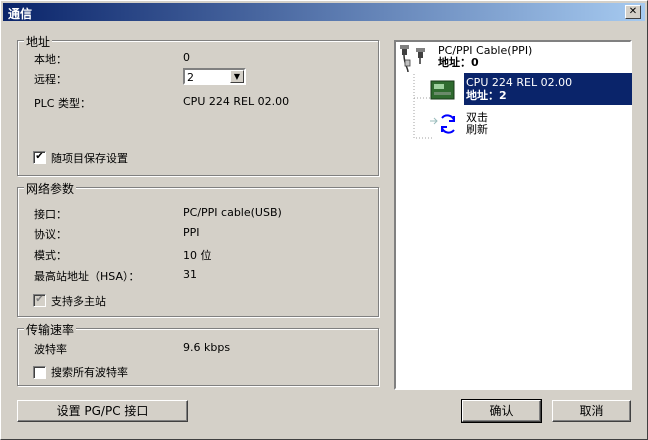 Image resolution: width=648 pixels, height=440 pixels. I want to click on window-title: 通信, so click(20, 14).